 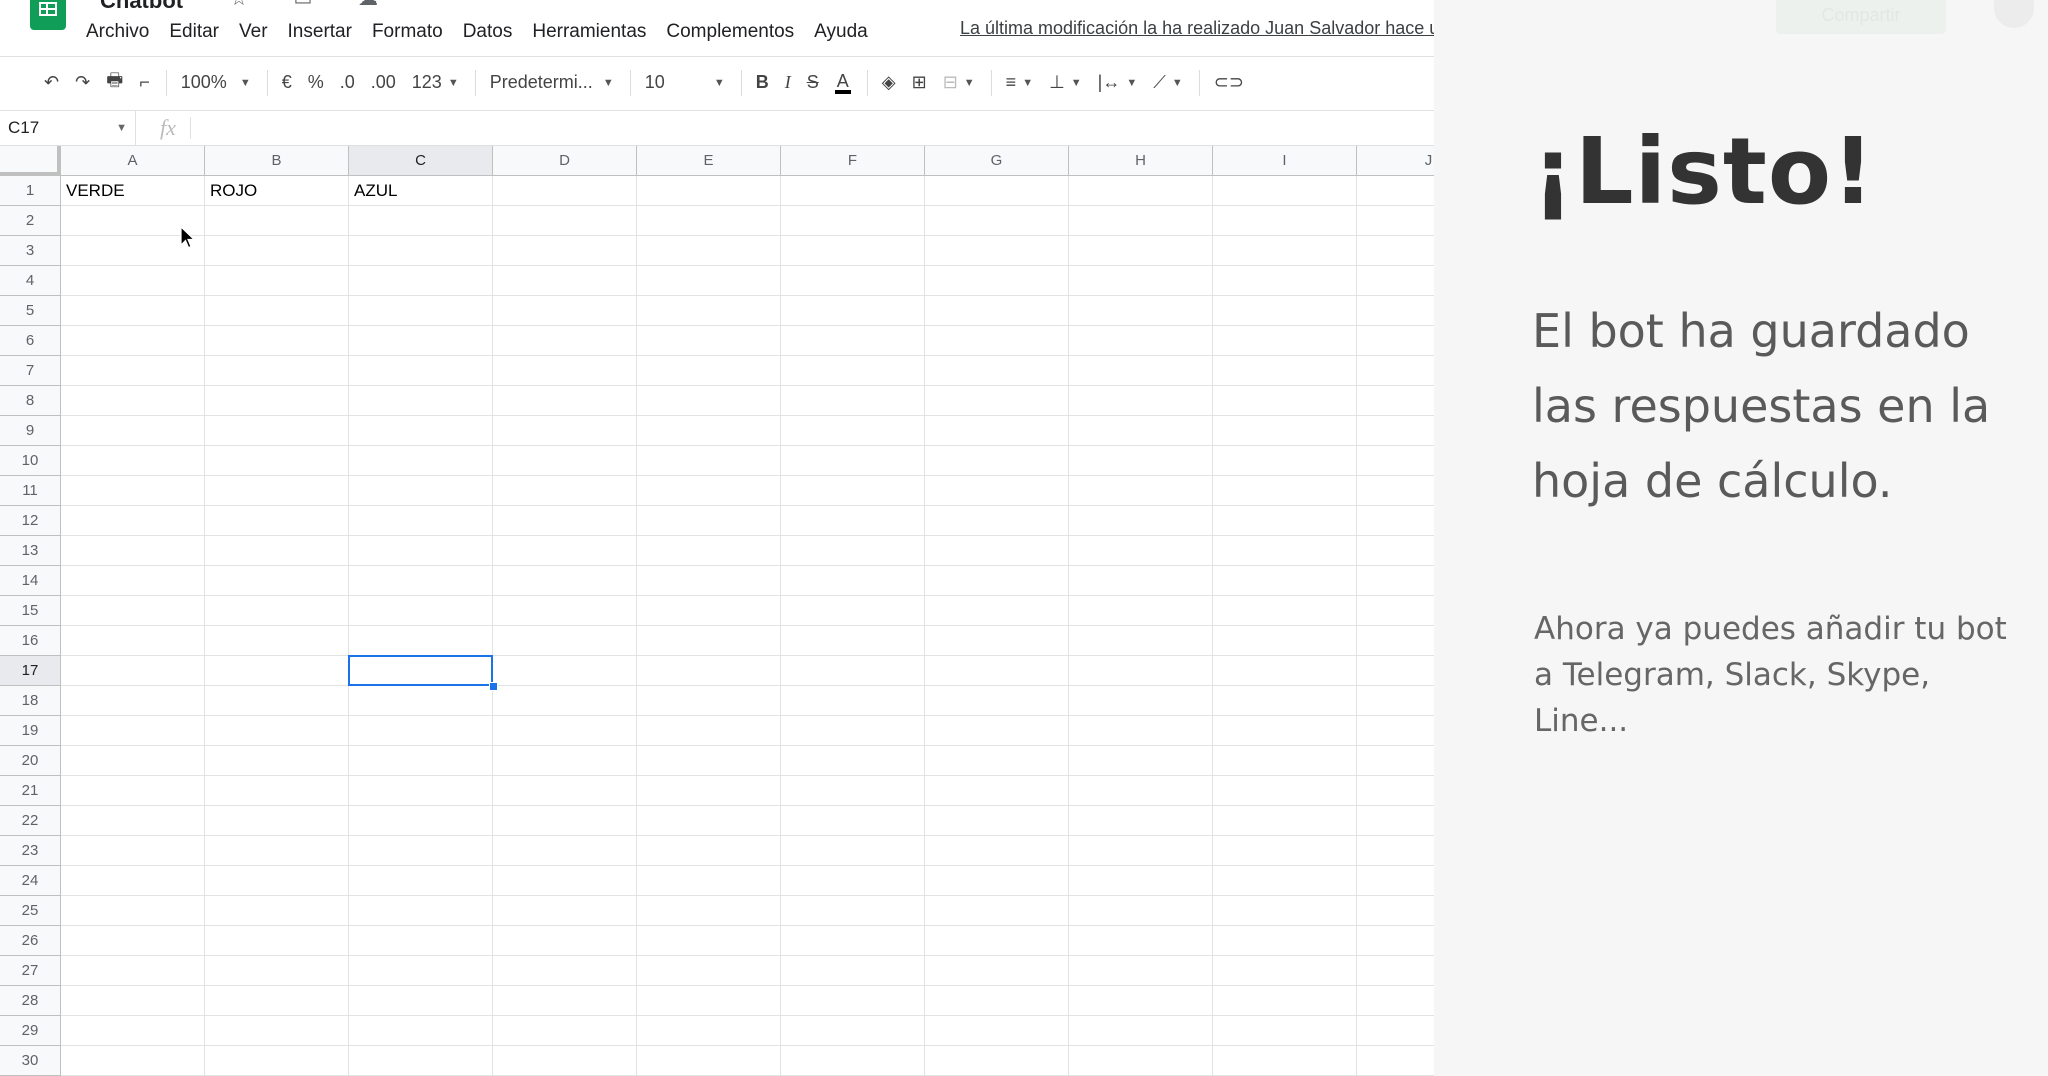 What do you see at coordinates (1285, 371) in the screenshot?
I see `cell-i7` at bounding box center [1285, 371].